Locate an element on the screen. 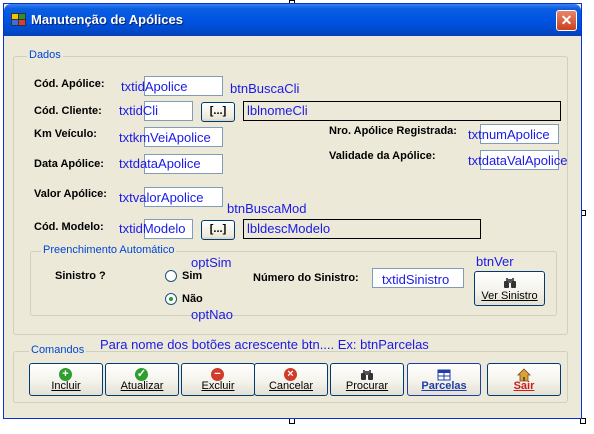 The image size is (594, 434). opt-nao-name: optNao is located at coordinates (212, 314).